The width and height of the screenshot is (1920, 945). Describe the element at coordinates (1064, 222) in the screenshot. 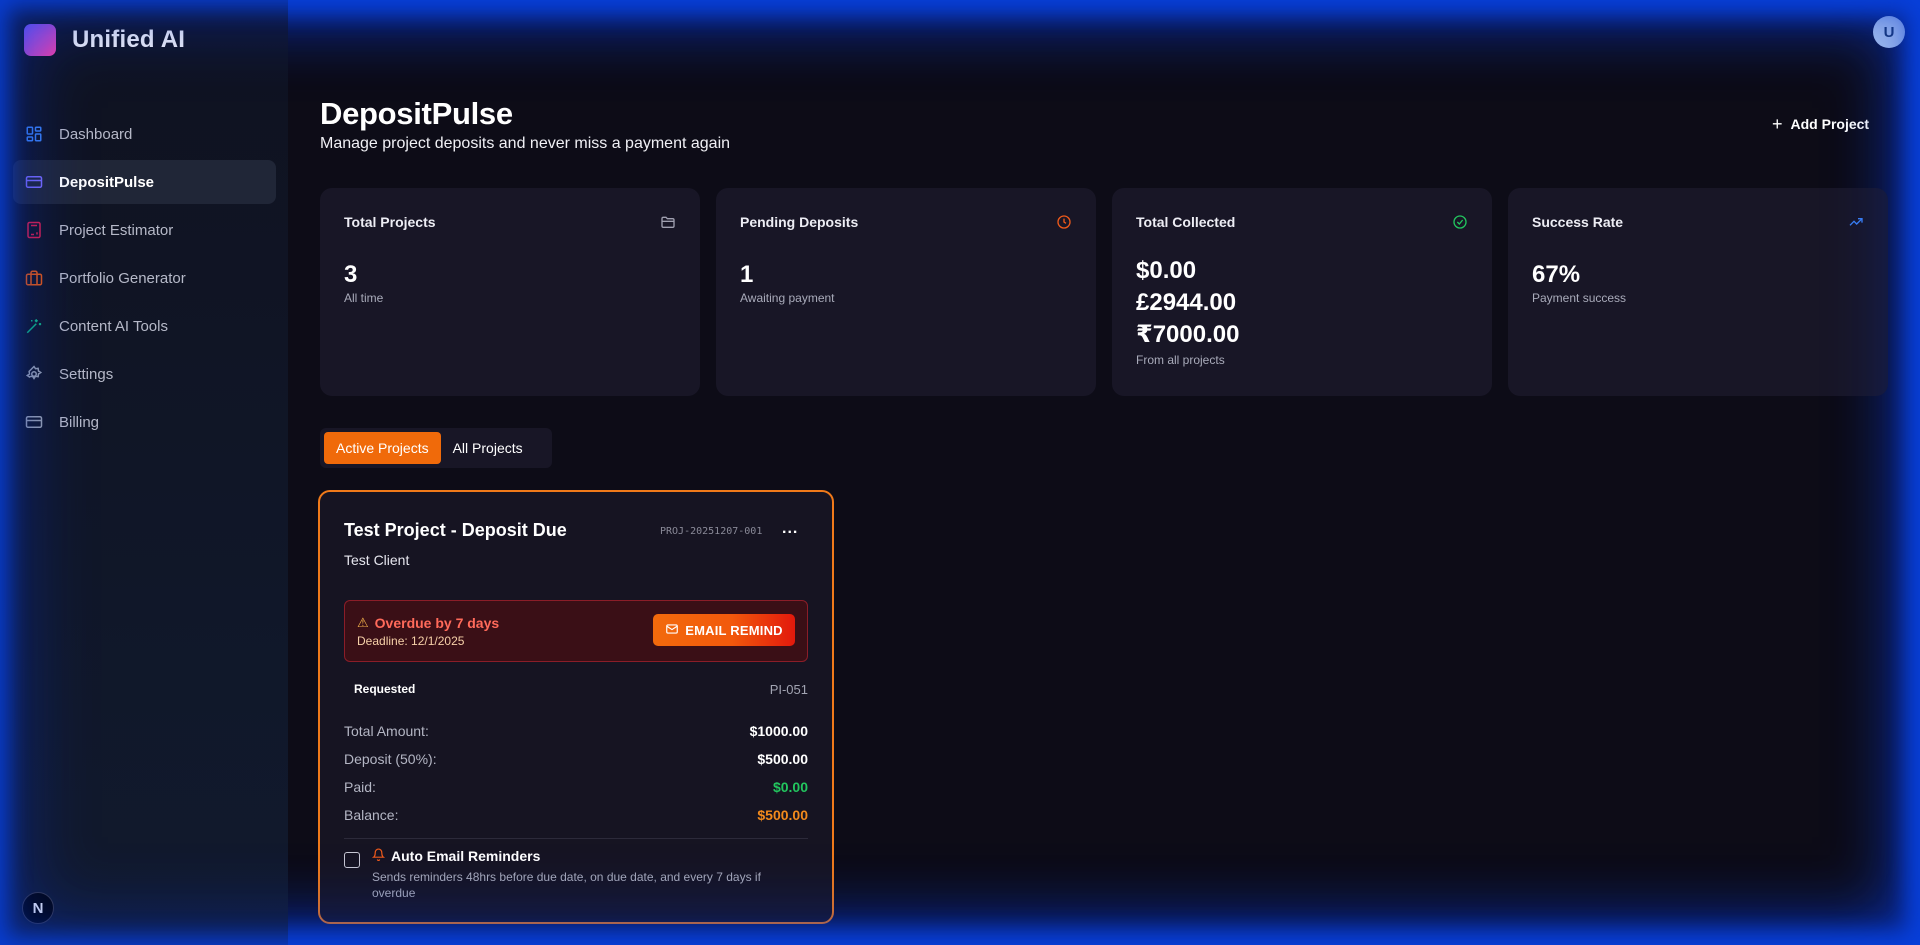

I see `clock-icon` at that location.